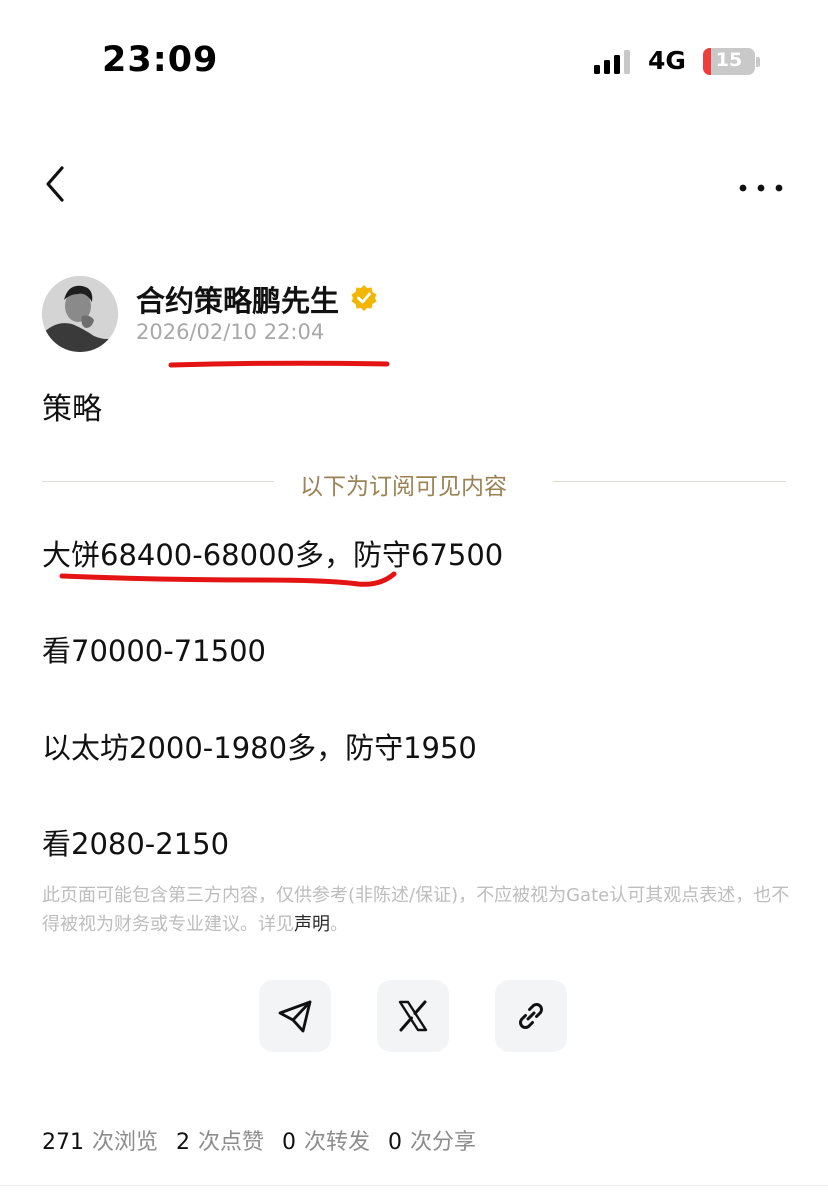 This screenshot has width=828, height=1196. What do you see at coordinates (183, 1142) in the screenshot?
I see `likes-count: 2` at bounding box center [183, 1142].